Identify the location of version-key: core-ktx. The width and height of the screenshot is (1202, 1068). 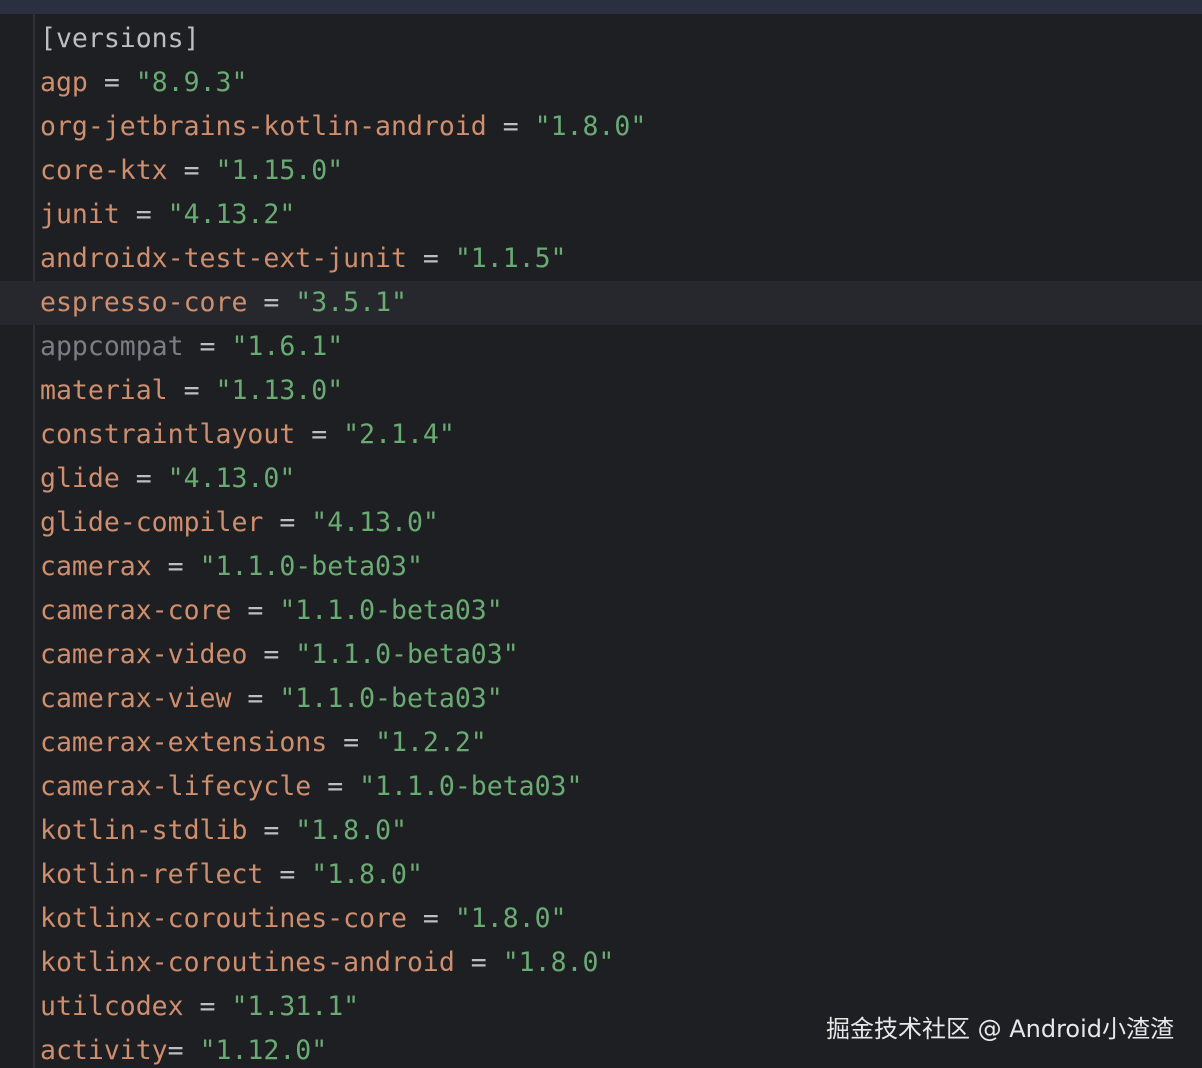
(104, 170).